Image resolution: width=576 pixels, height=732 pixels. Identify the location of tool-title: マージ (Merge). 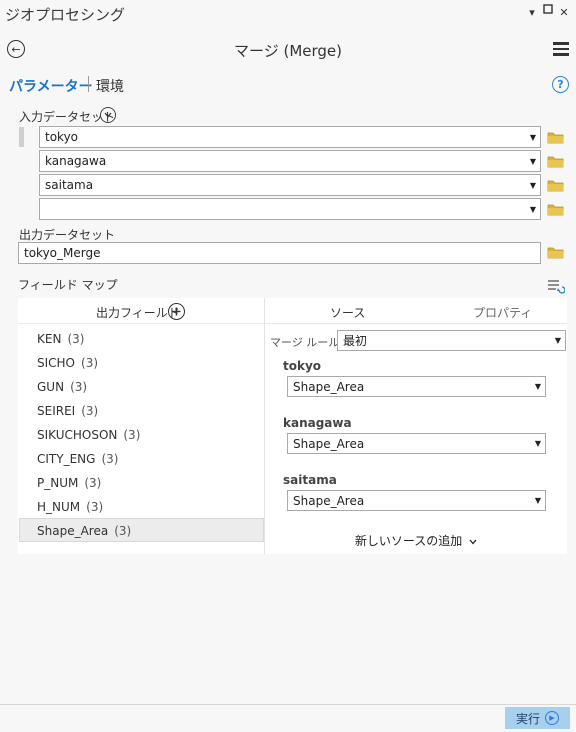
(288, 51).